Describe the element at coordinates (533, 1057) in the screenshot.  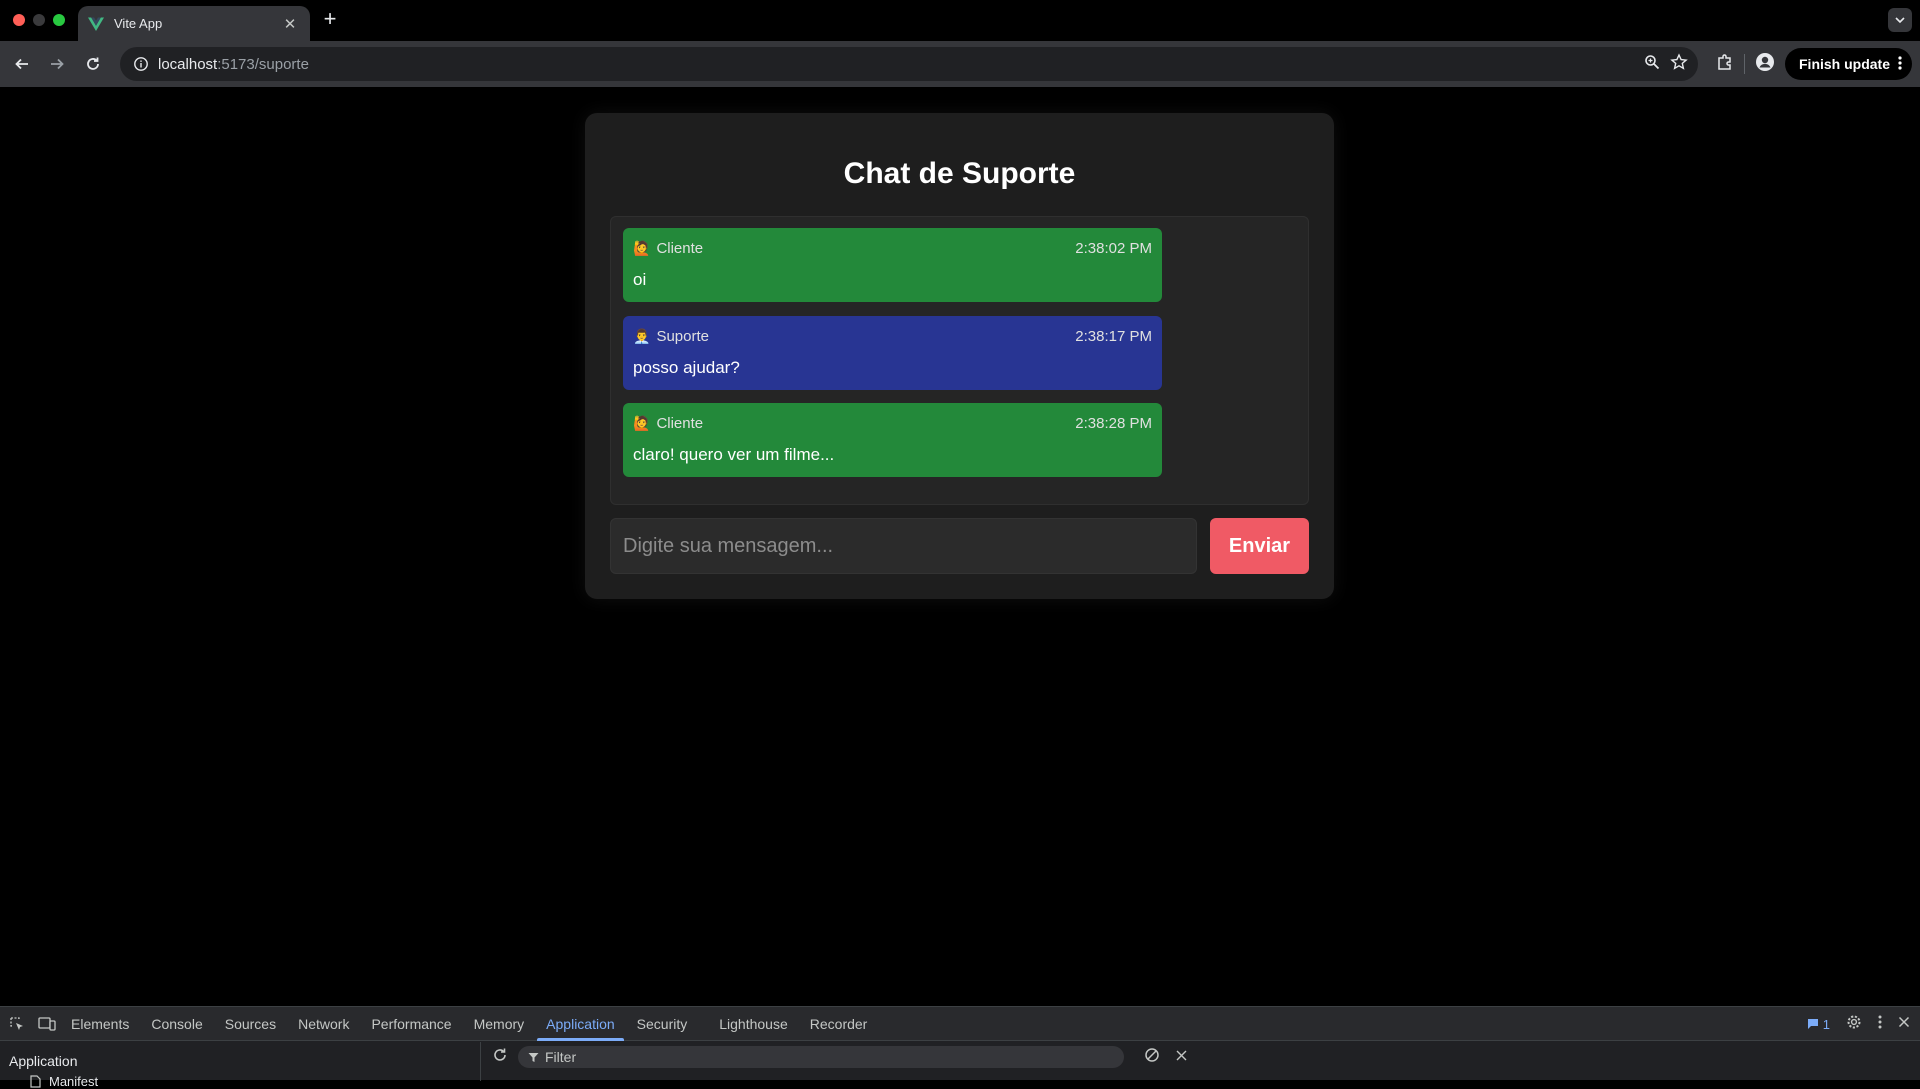
I see `filter-funnel-icon` at that location.